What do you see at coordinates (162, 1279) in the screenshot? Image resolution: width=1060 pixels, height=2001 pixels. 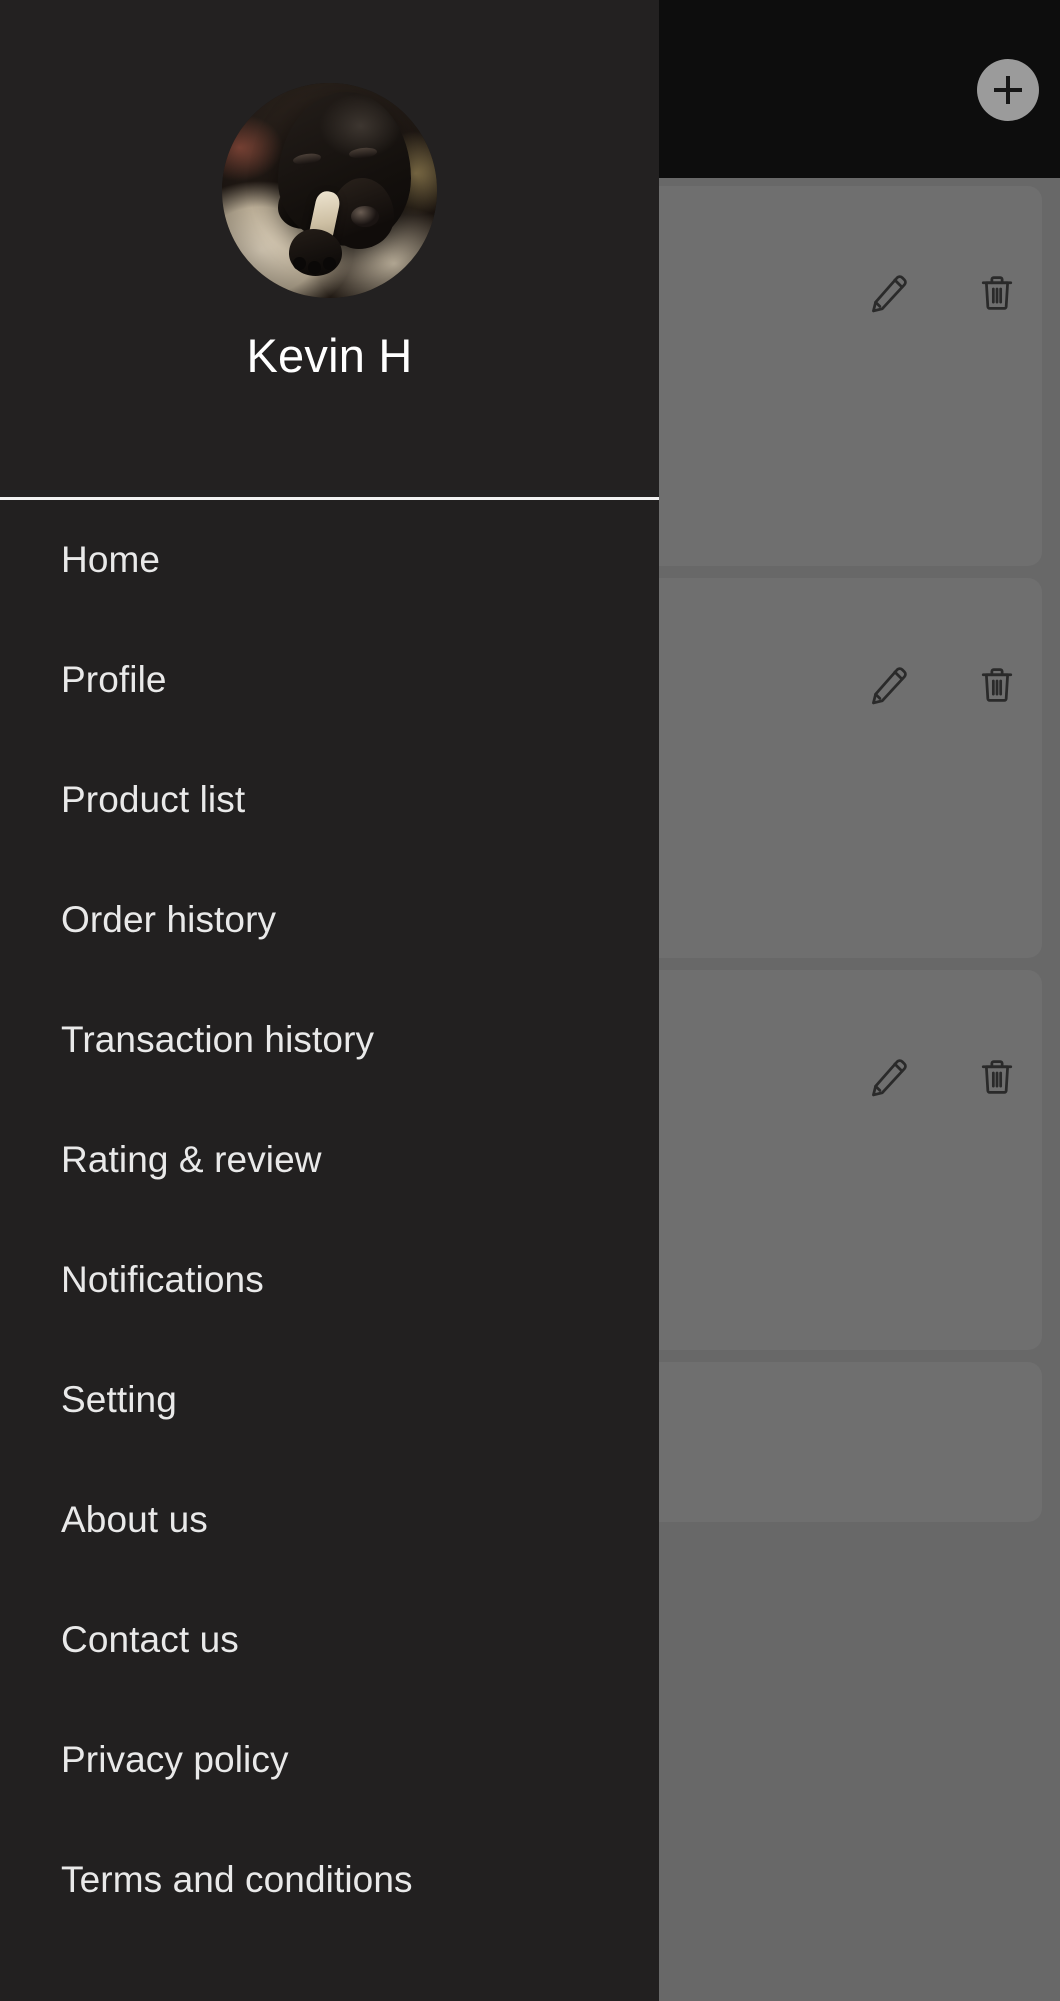 I see `sidebar-item-label: Notifications` at bounding box center [162, 1279].